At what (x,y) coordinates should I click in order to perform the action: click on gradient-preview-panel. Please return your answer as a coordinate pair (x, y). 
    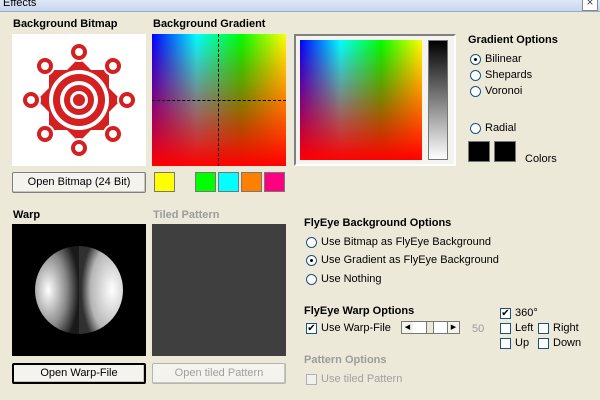
    Looking at the image, I should click on (375, 100).